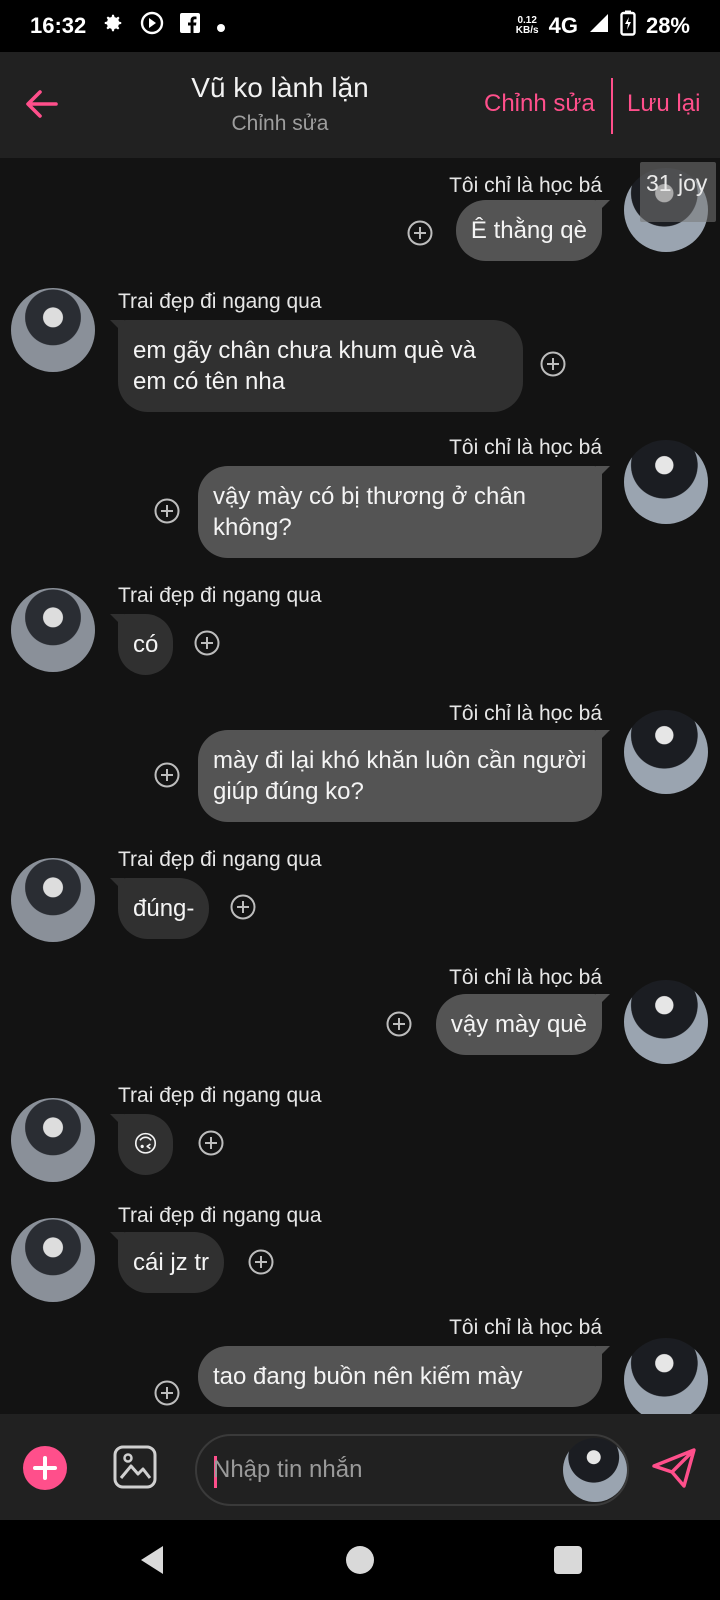 The height and width of the screenshot is (1600, 720). I want to click on no-disturb-icon, so click(152, 26).